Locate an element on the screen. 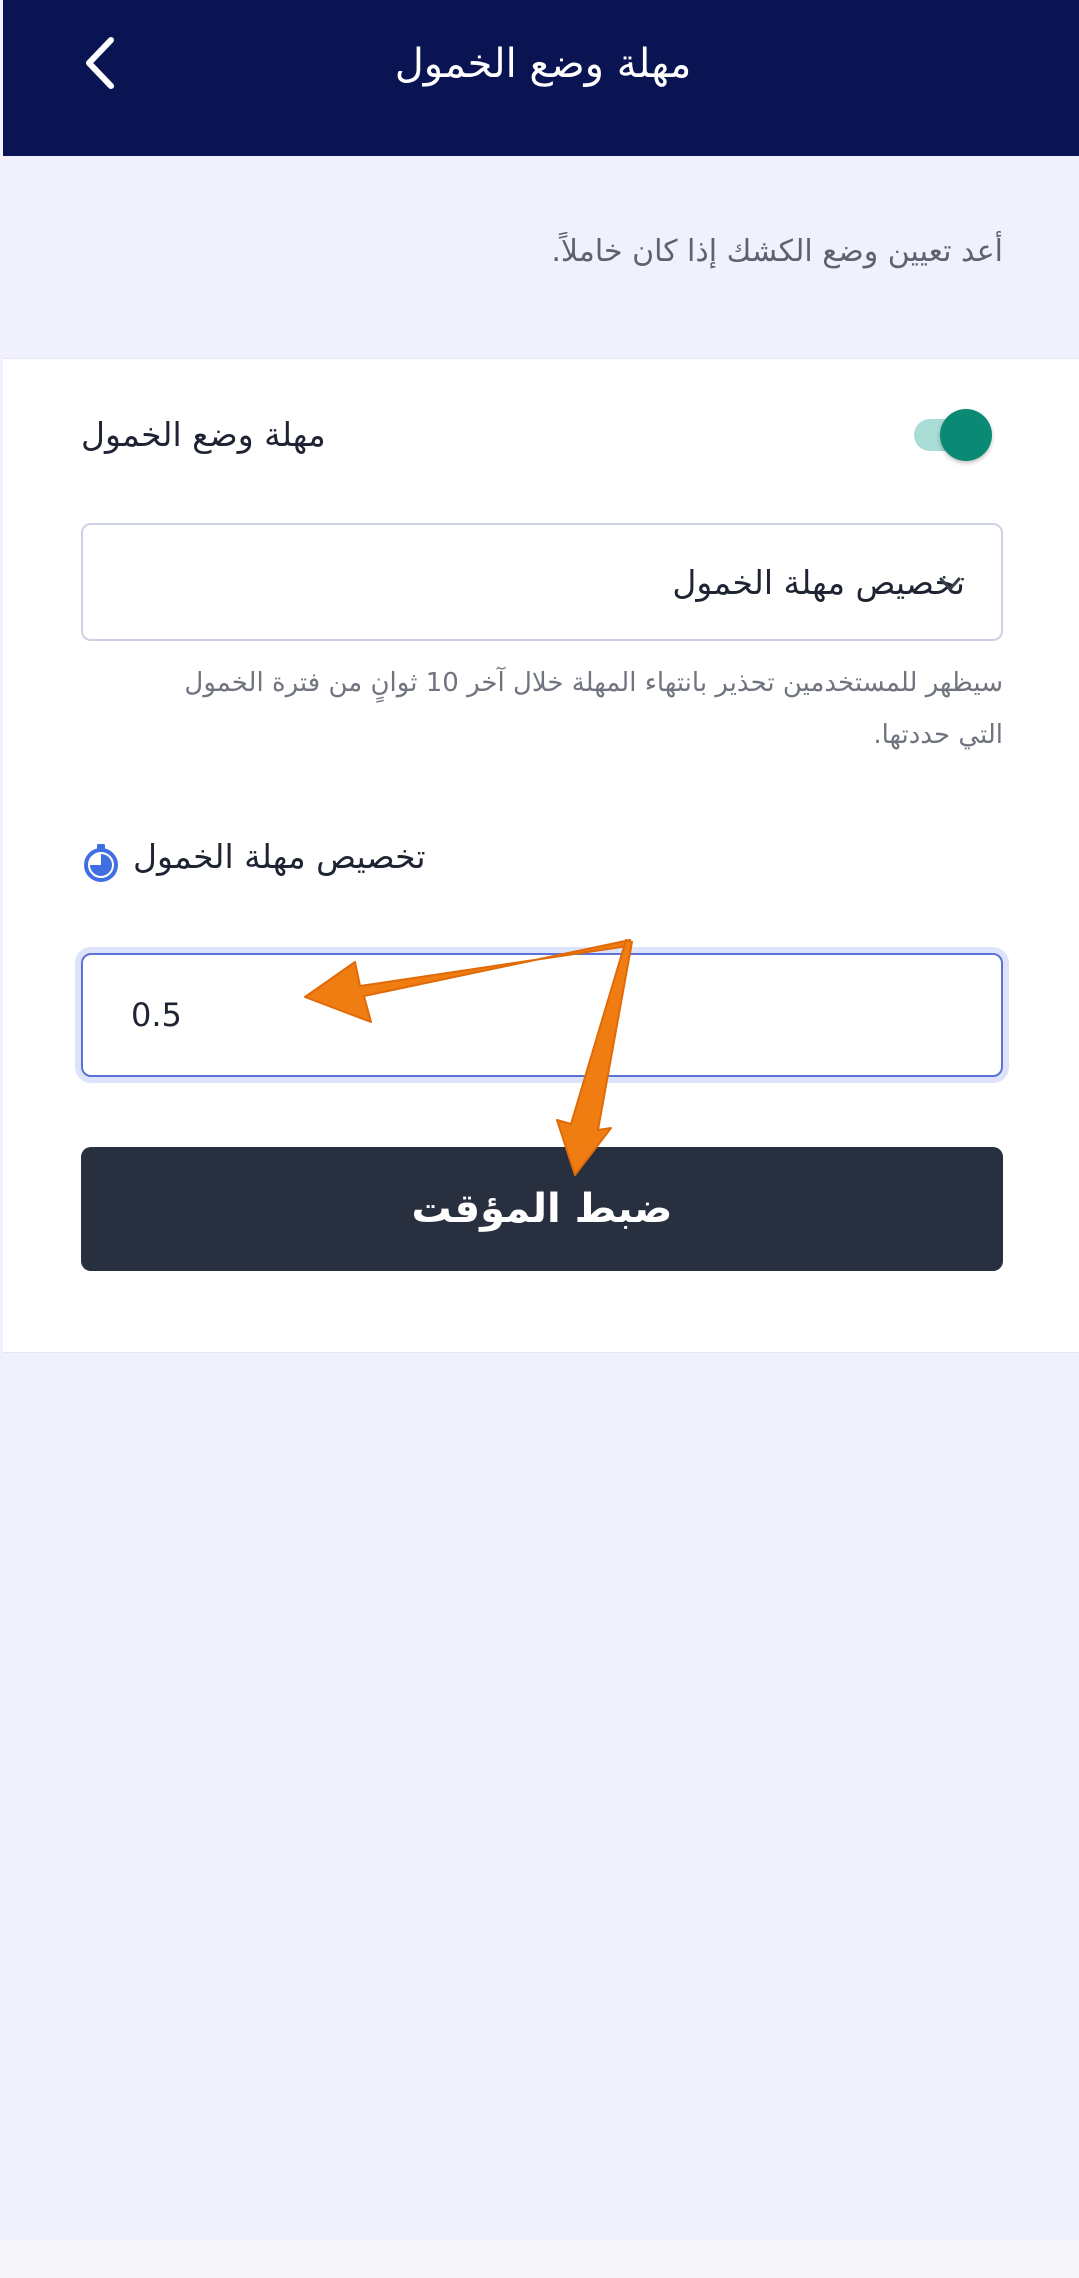 The height and width of the screenshot is (2278, 1079). chevron-left-icon is located at coordinates (100, 63).